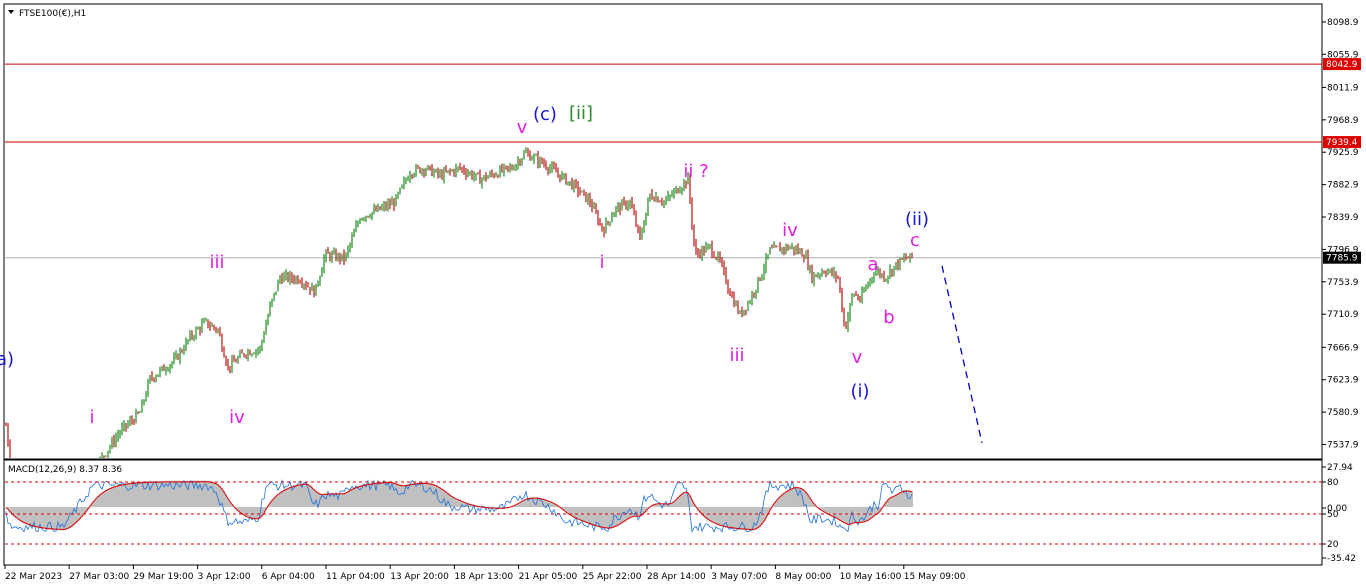 This screenshot has height=588, width=1366. What do you see at coordinates (917, 219) in the screenshot?
I see `wave-label: (ii)` at bounding box center [917, 219].